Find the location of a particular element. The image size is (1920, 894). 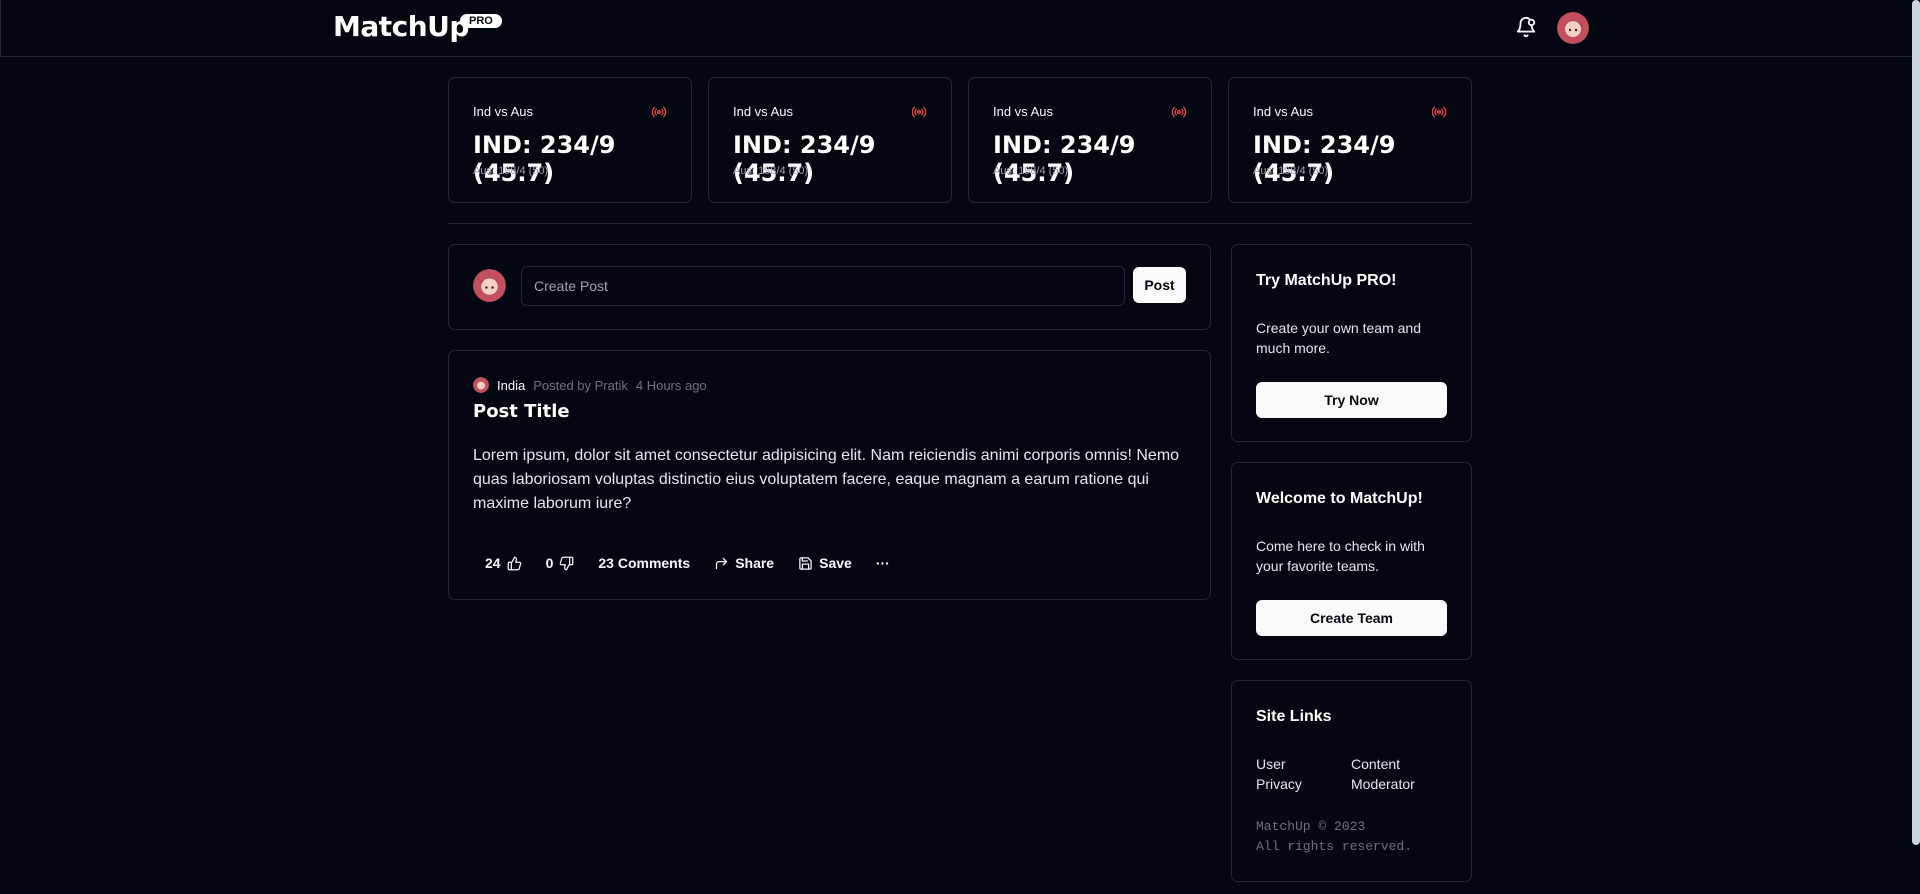

site-links-title: Site Links is located at coordinates (1294, 716).